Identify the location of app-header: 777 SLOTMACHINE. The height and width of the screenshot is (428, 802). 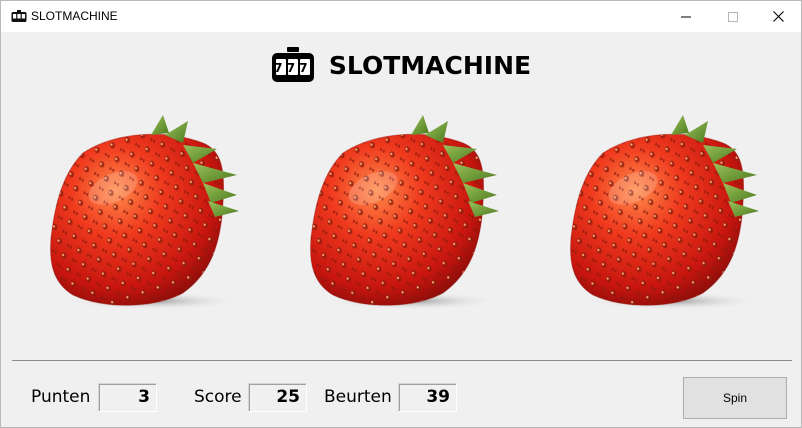
(401, 65).